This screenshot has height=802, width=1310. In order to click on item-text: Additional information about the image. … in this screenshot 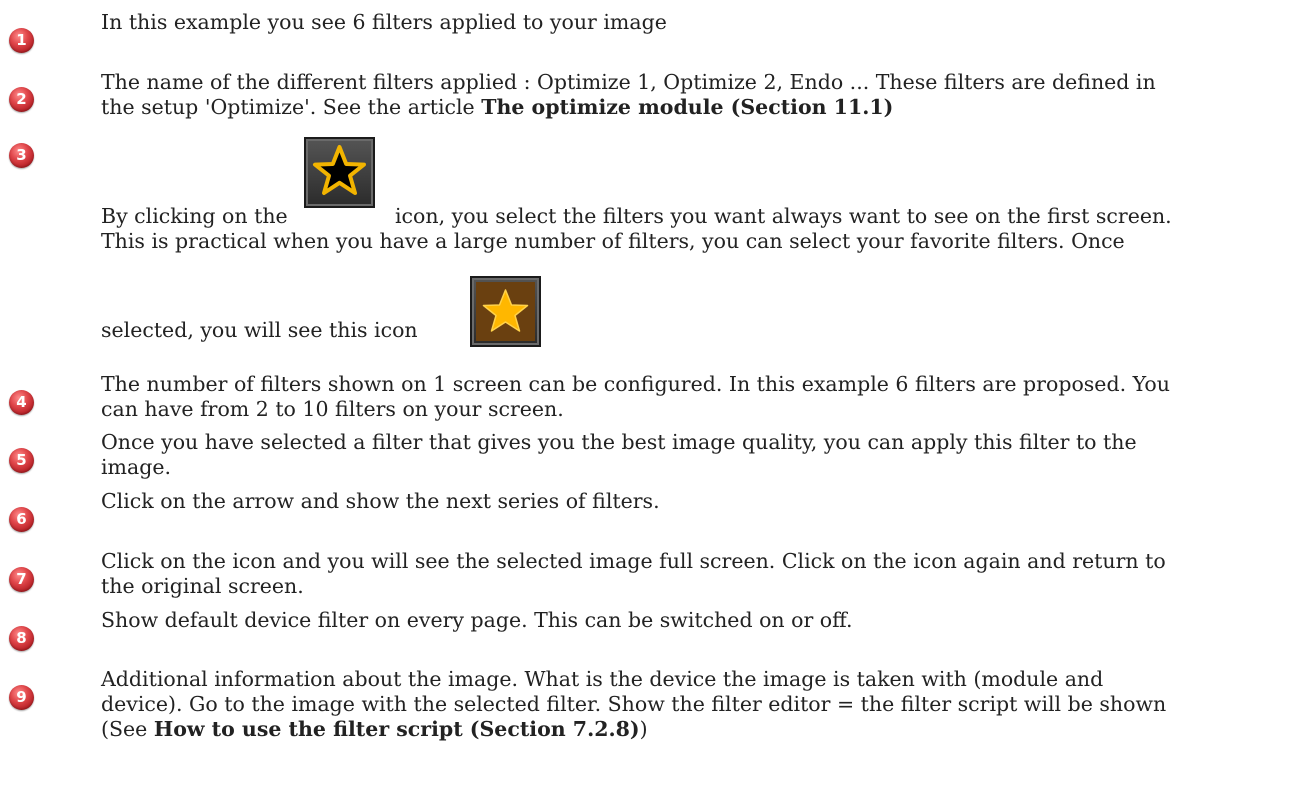, I will do `click(699, 704)`.